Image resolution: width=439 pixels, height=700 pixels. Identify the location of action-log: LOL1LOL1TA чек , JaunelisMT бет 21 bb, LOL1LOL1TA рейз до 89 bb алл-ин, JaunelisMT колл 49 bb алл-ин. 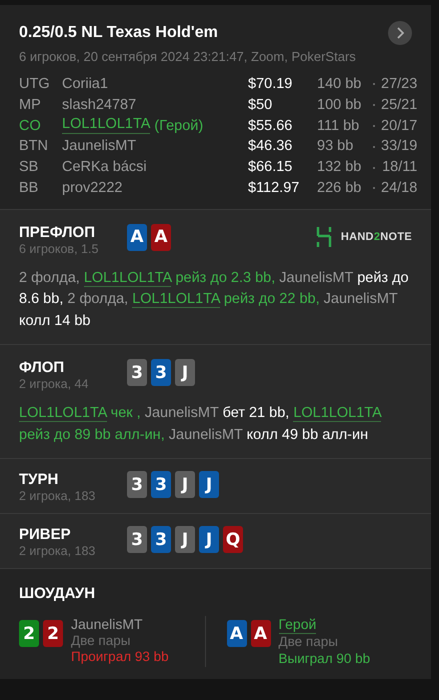
(201, 424).